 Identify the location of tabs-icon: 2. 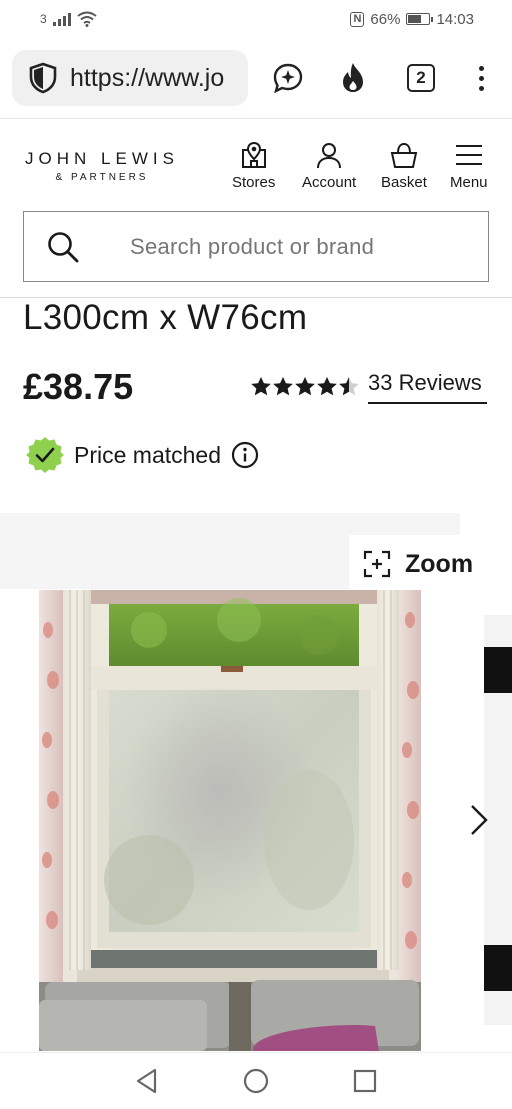
(421, 78).